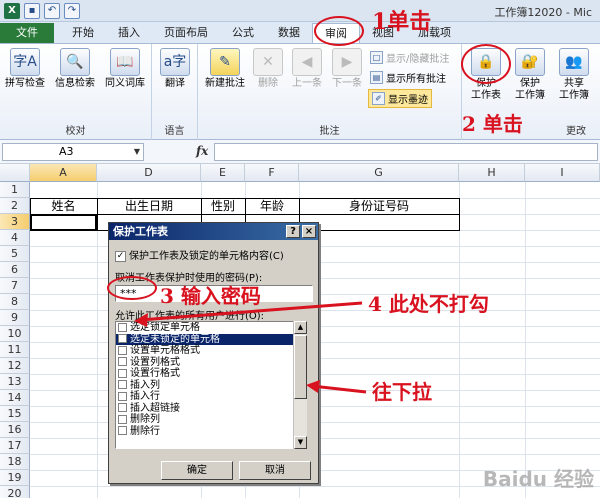  Describe the element at coordinates (538, 479) in the screenshot. I see `baidu-watermark: Baidu 经验` at that location.